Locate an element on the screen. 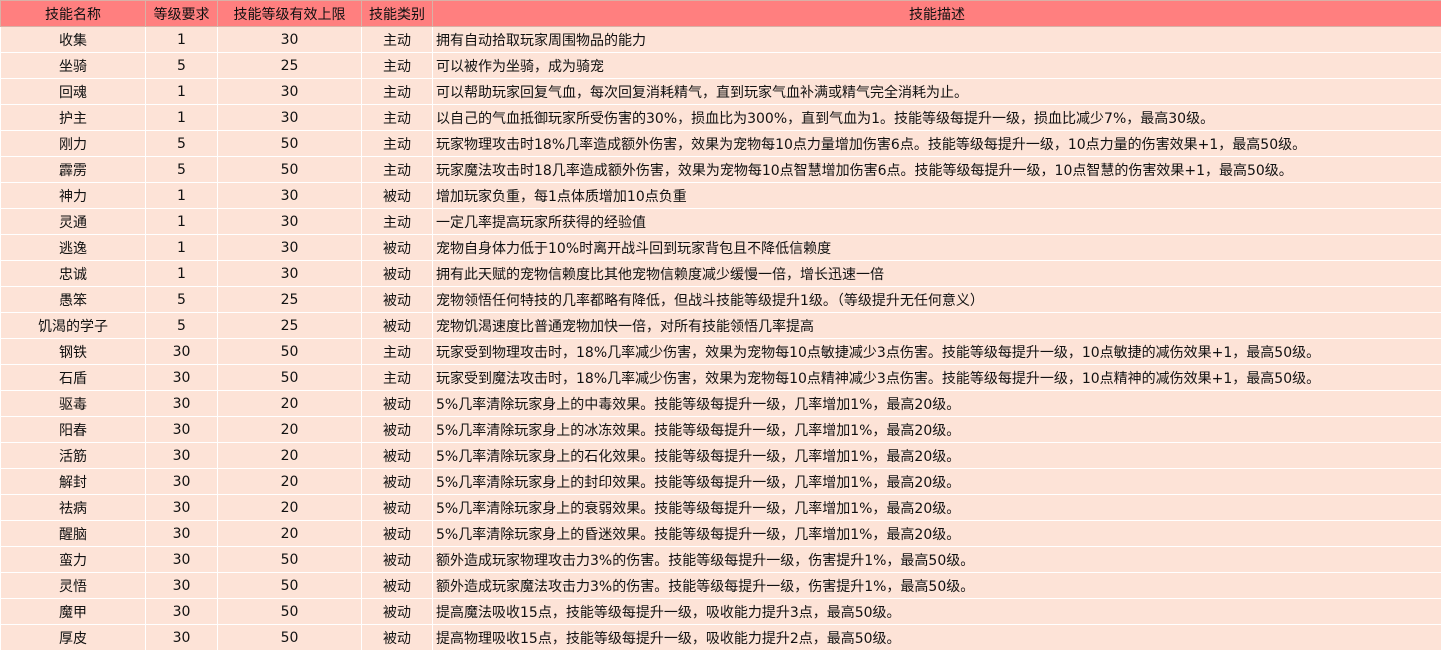  cell-skill-name: 忠诚 is located at coordinates (73, 273).